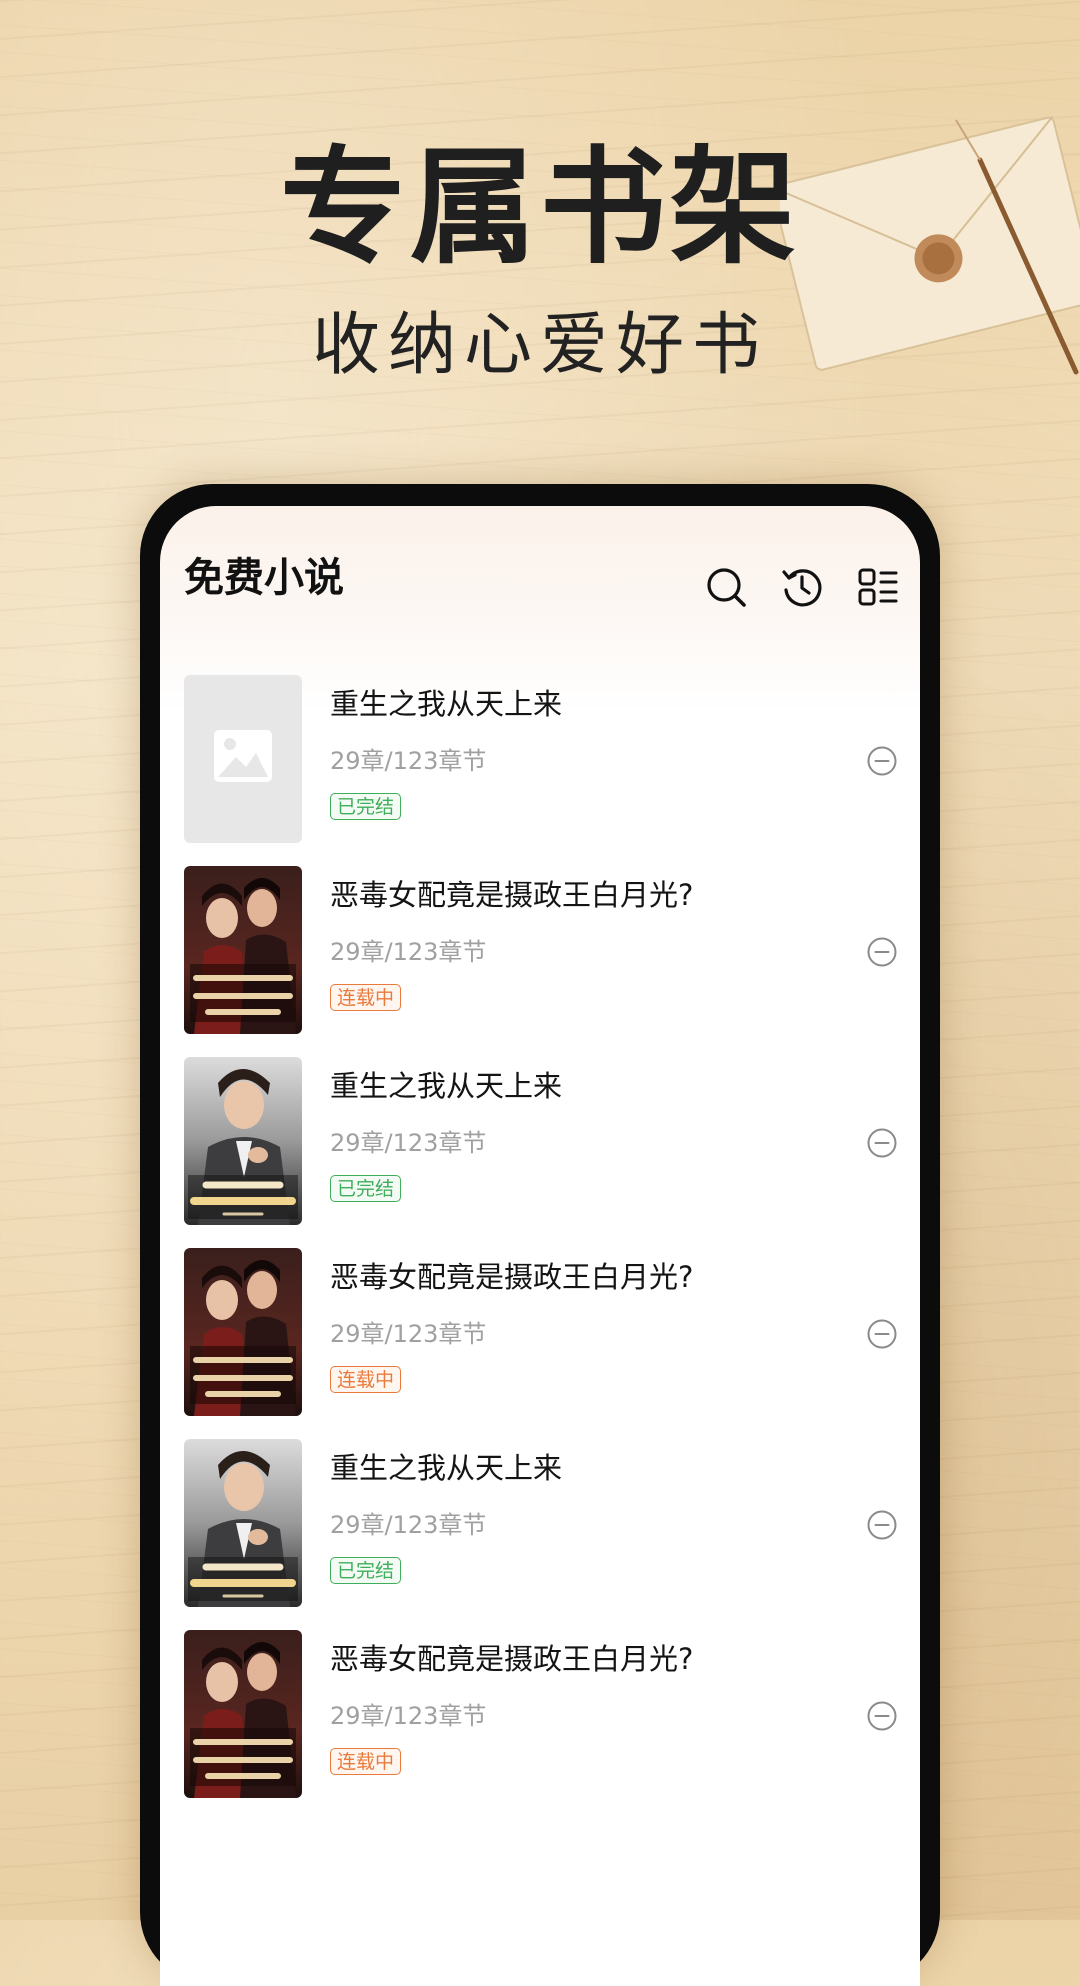 The height and width of the screenshot is (1986, 1080). I want to click on app-header: 免费小说, so click(540, 576).